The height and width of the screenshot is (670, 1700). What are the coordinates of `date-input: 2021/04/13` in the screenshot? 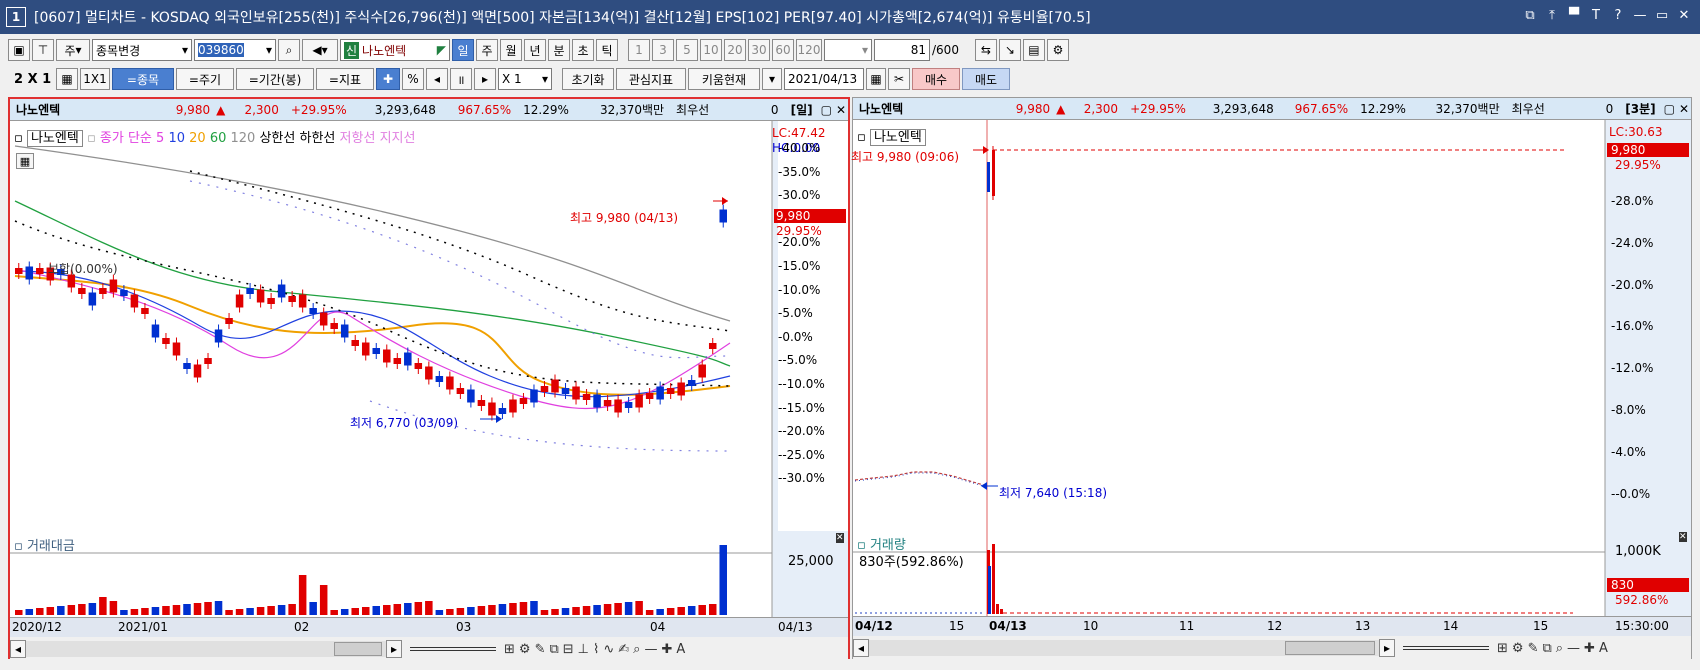 It's located at (824, 79).